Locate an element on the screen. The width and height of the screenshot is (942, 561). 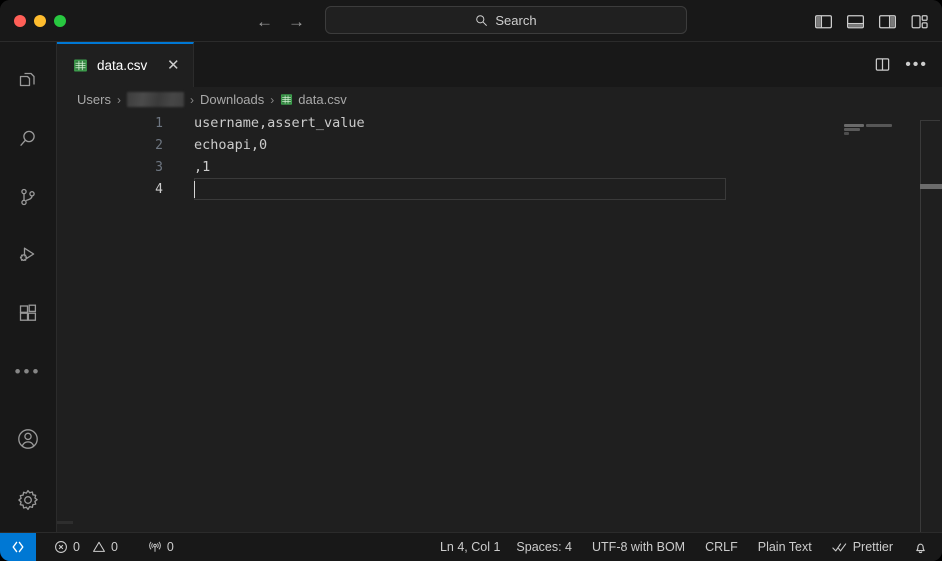
tab-bar-empty-space is located at coordinates (531, 64).